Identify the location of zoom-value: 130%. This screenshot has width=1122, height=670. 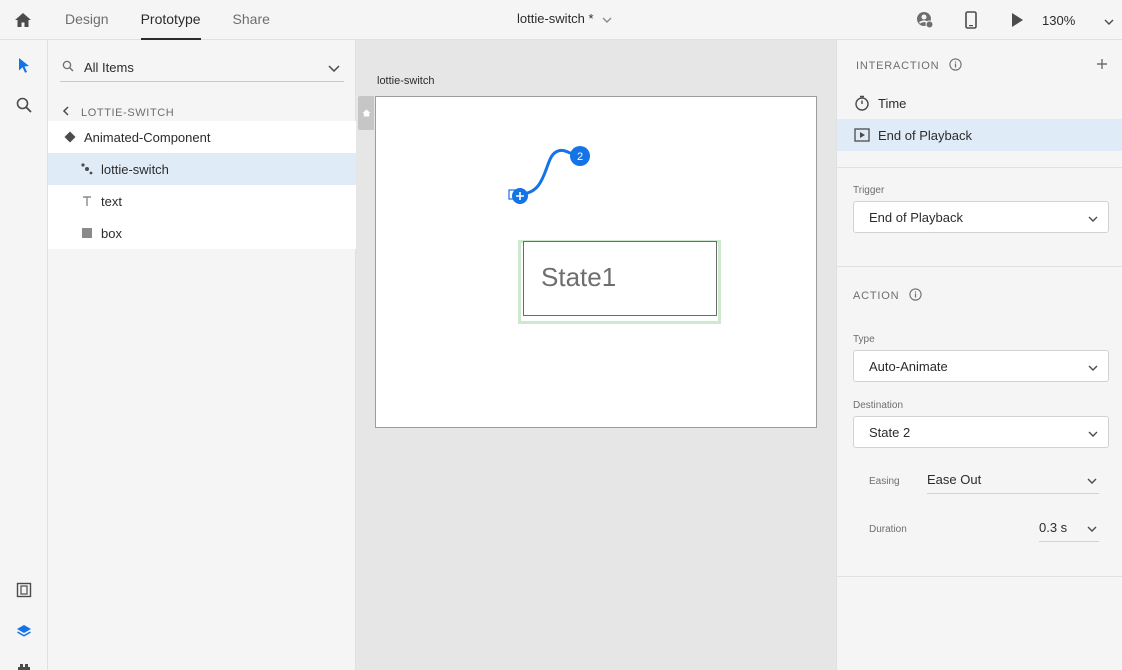
(1059, 20).